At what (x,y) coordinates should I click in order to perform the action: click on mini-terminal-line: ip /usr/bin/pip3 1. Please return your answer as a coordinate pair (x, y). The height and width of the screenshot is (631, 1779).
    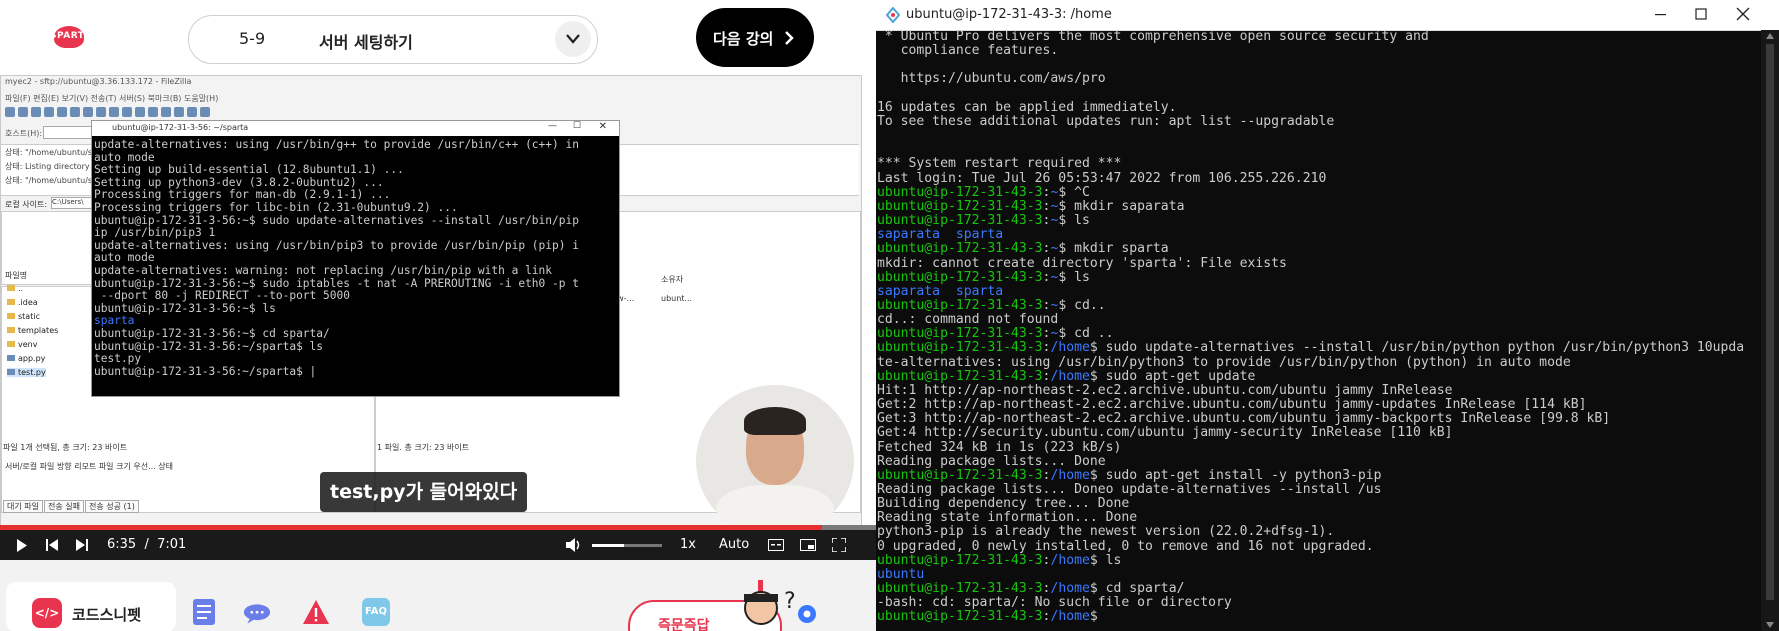
    Looking at the image, I should click on (155, 233).